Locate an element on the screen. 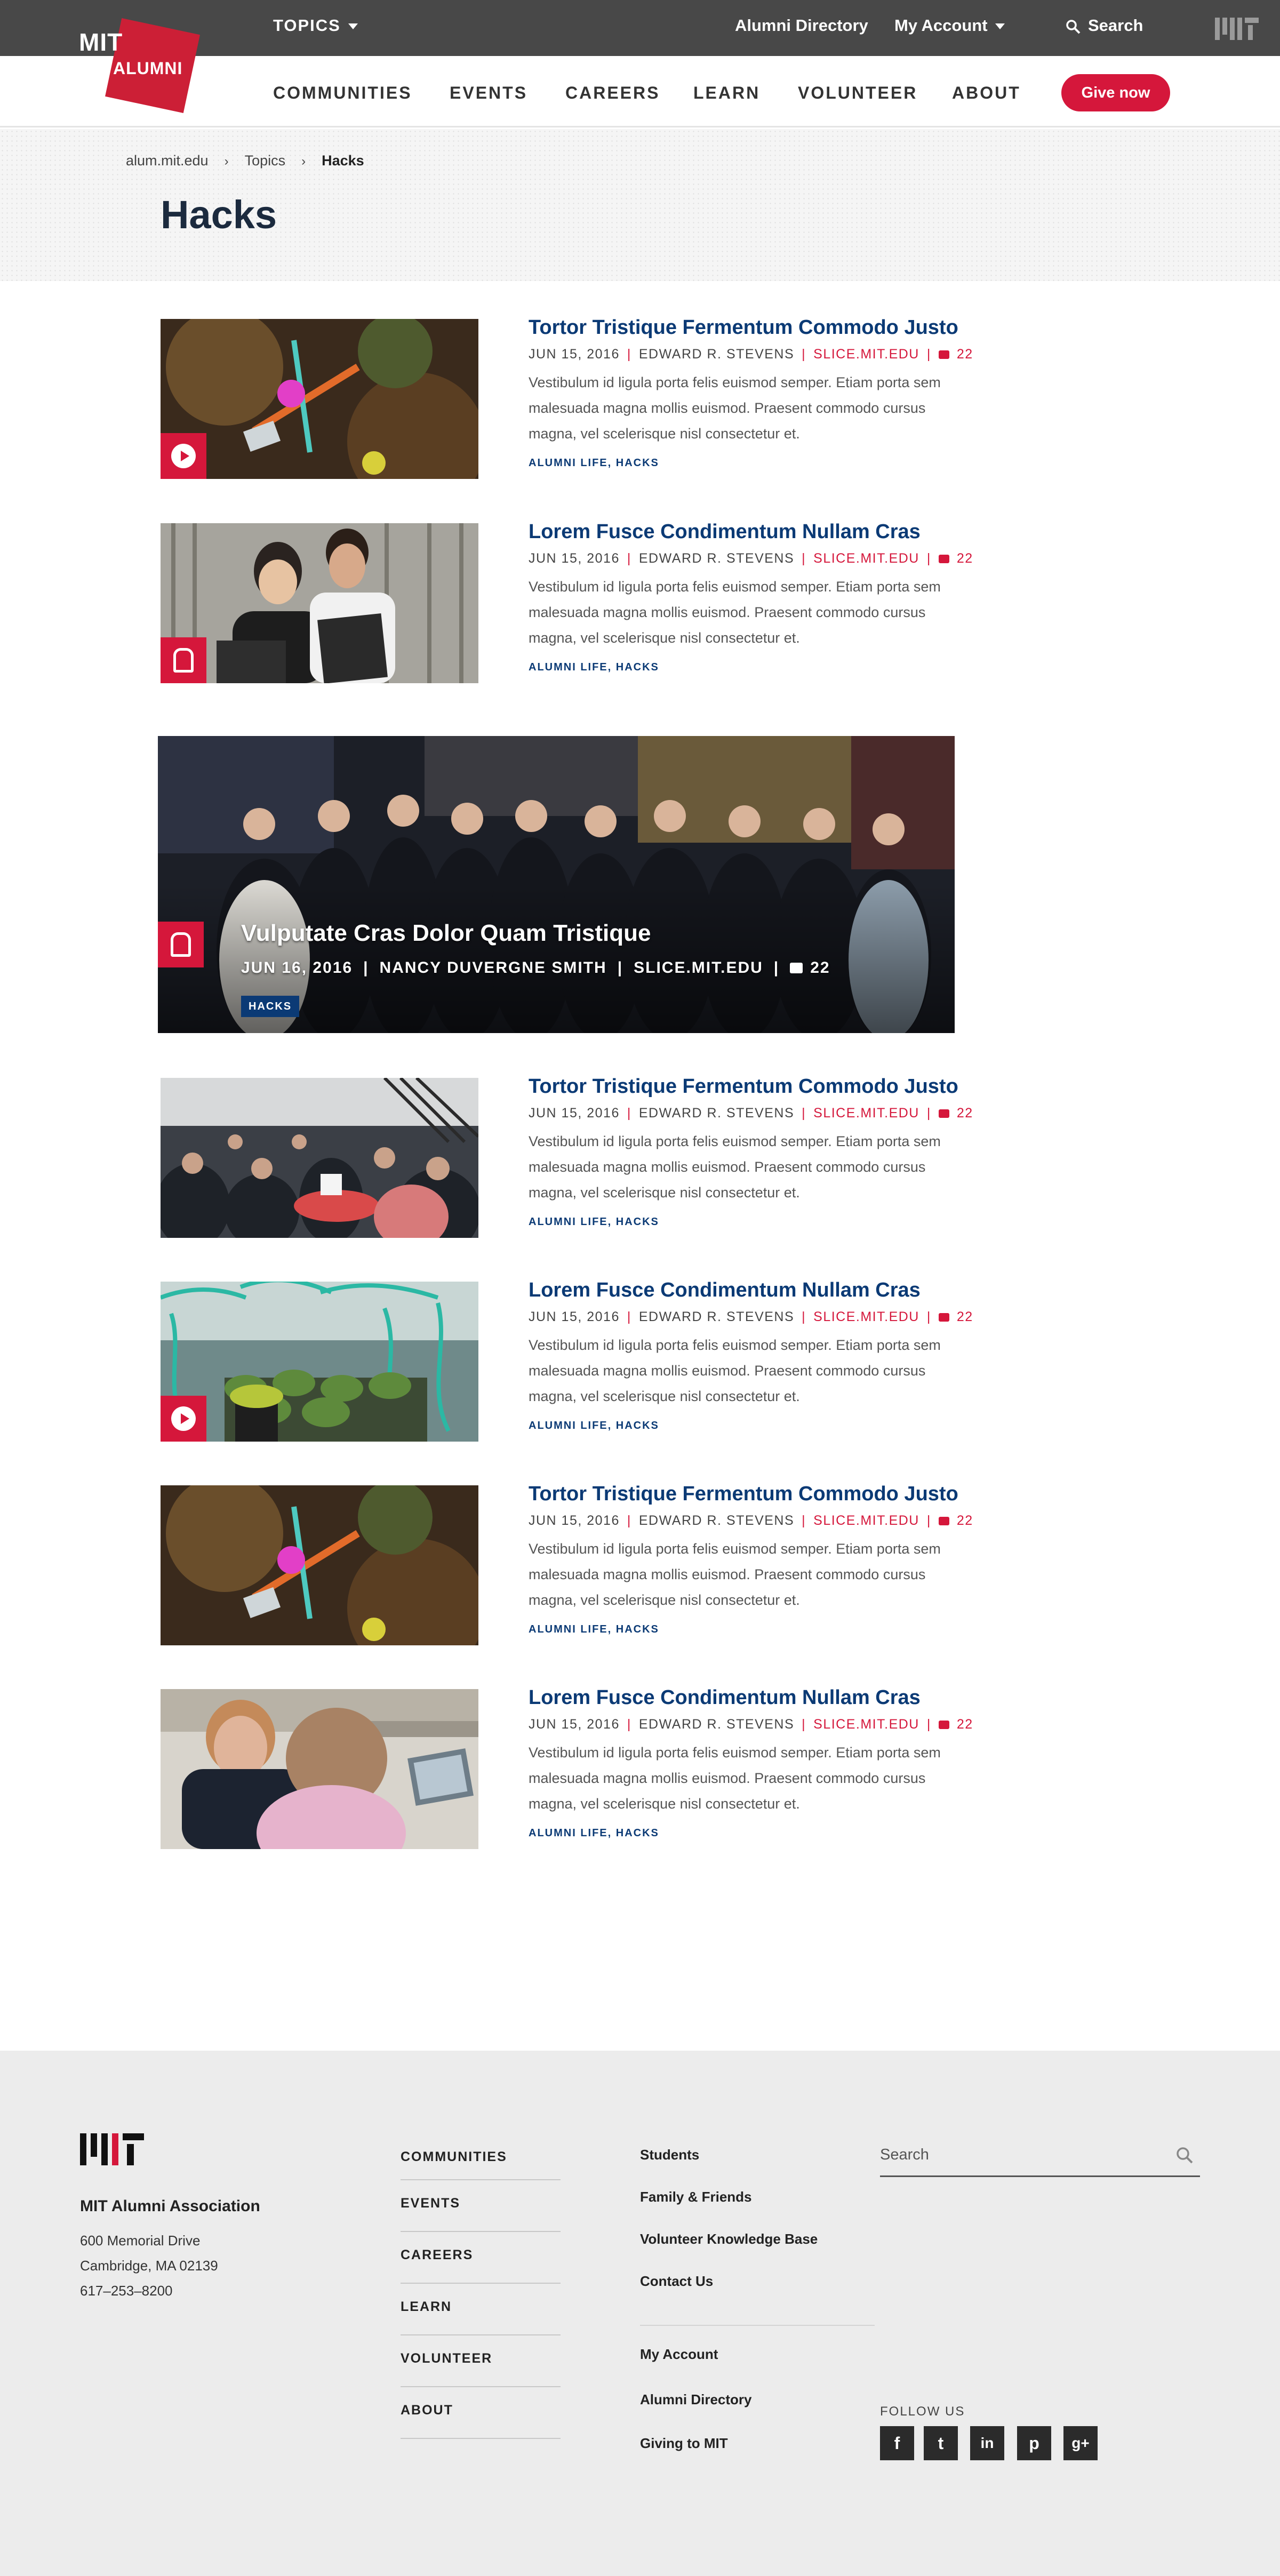 Image resolution: width=1280 pixels, height=2576 pixels. featured-title: Vulputate Cras Dolor Quam Tristique is located at coordinates (446, 933).